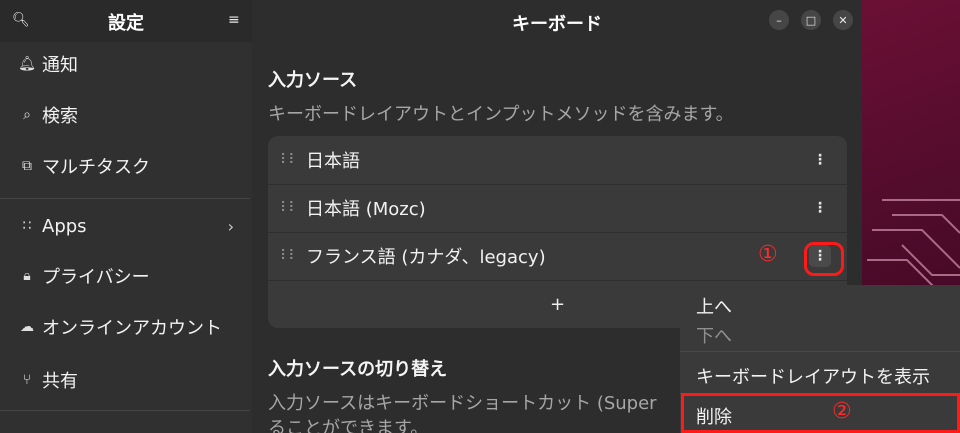  I want to click on sidebar-item-label: プライバシー, so click(96, 277).